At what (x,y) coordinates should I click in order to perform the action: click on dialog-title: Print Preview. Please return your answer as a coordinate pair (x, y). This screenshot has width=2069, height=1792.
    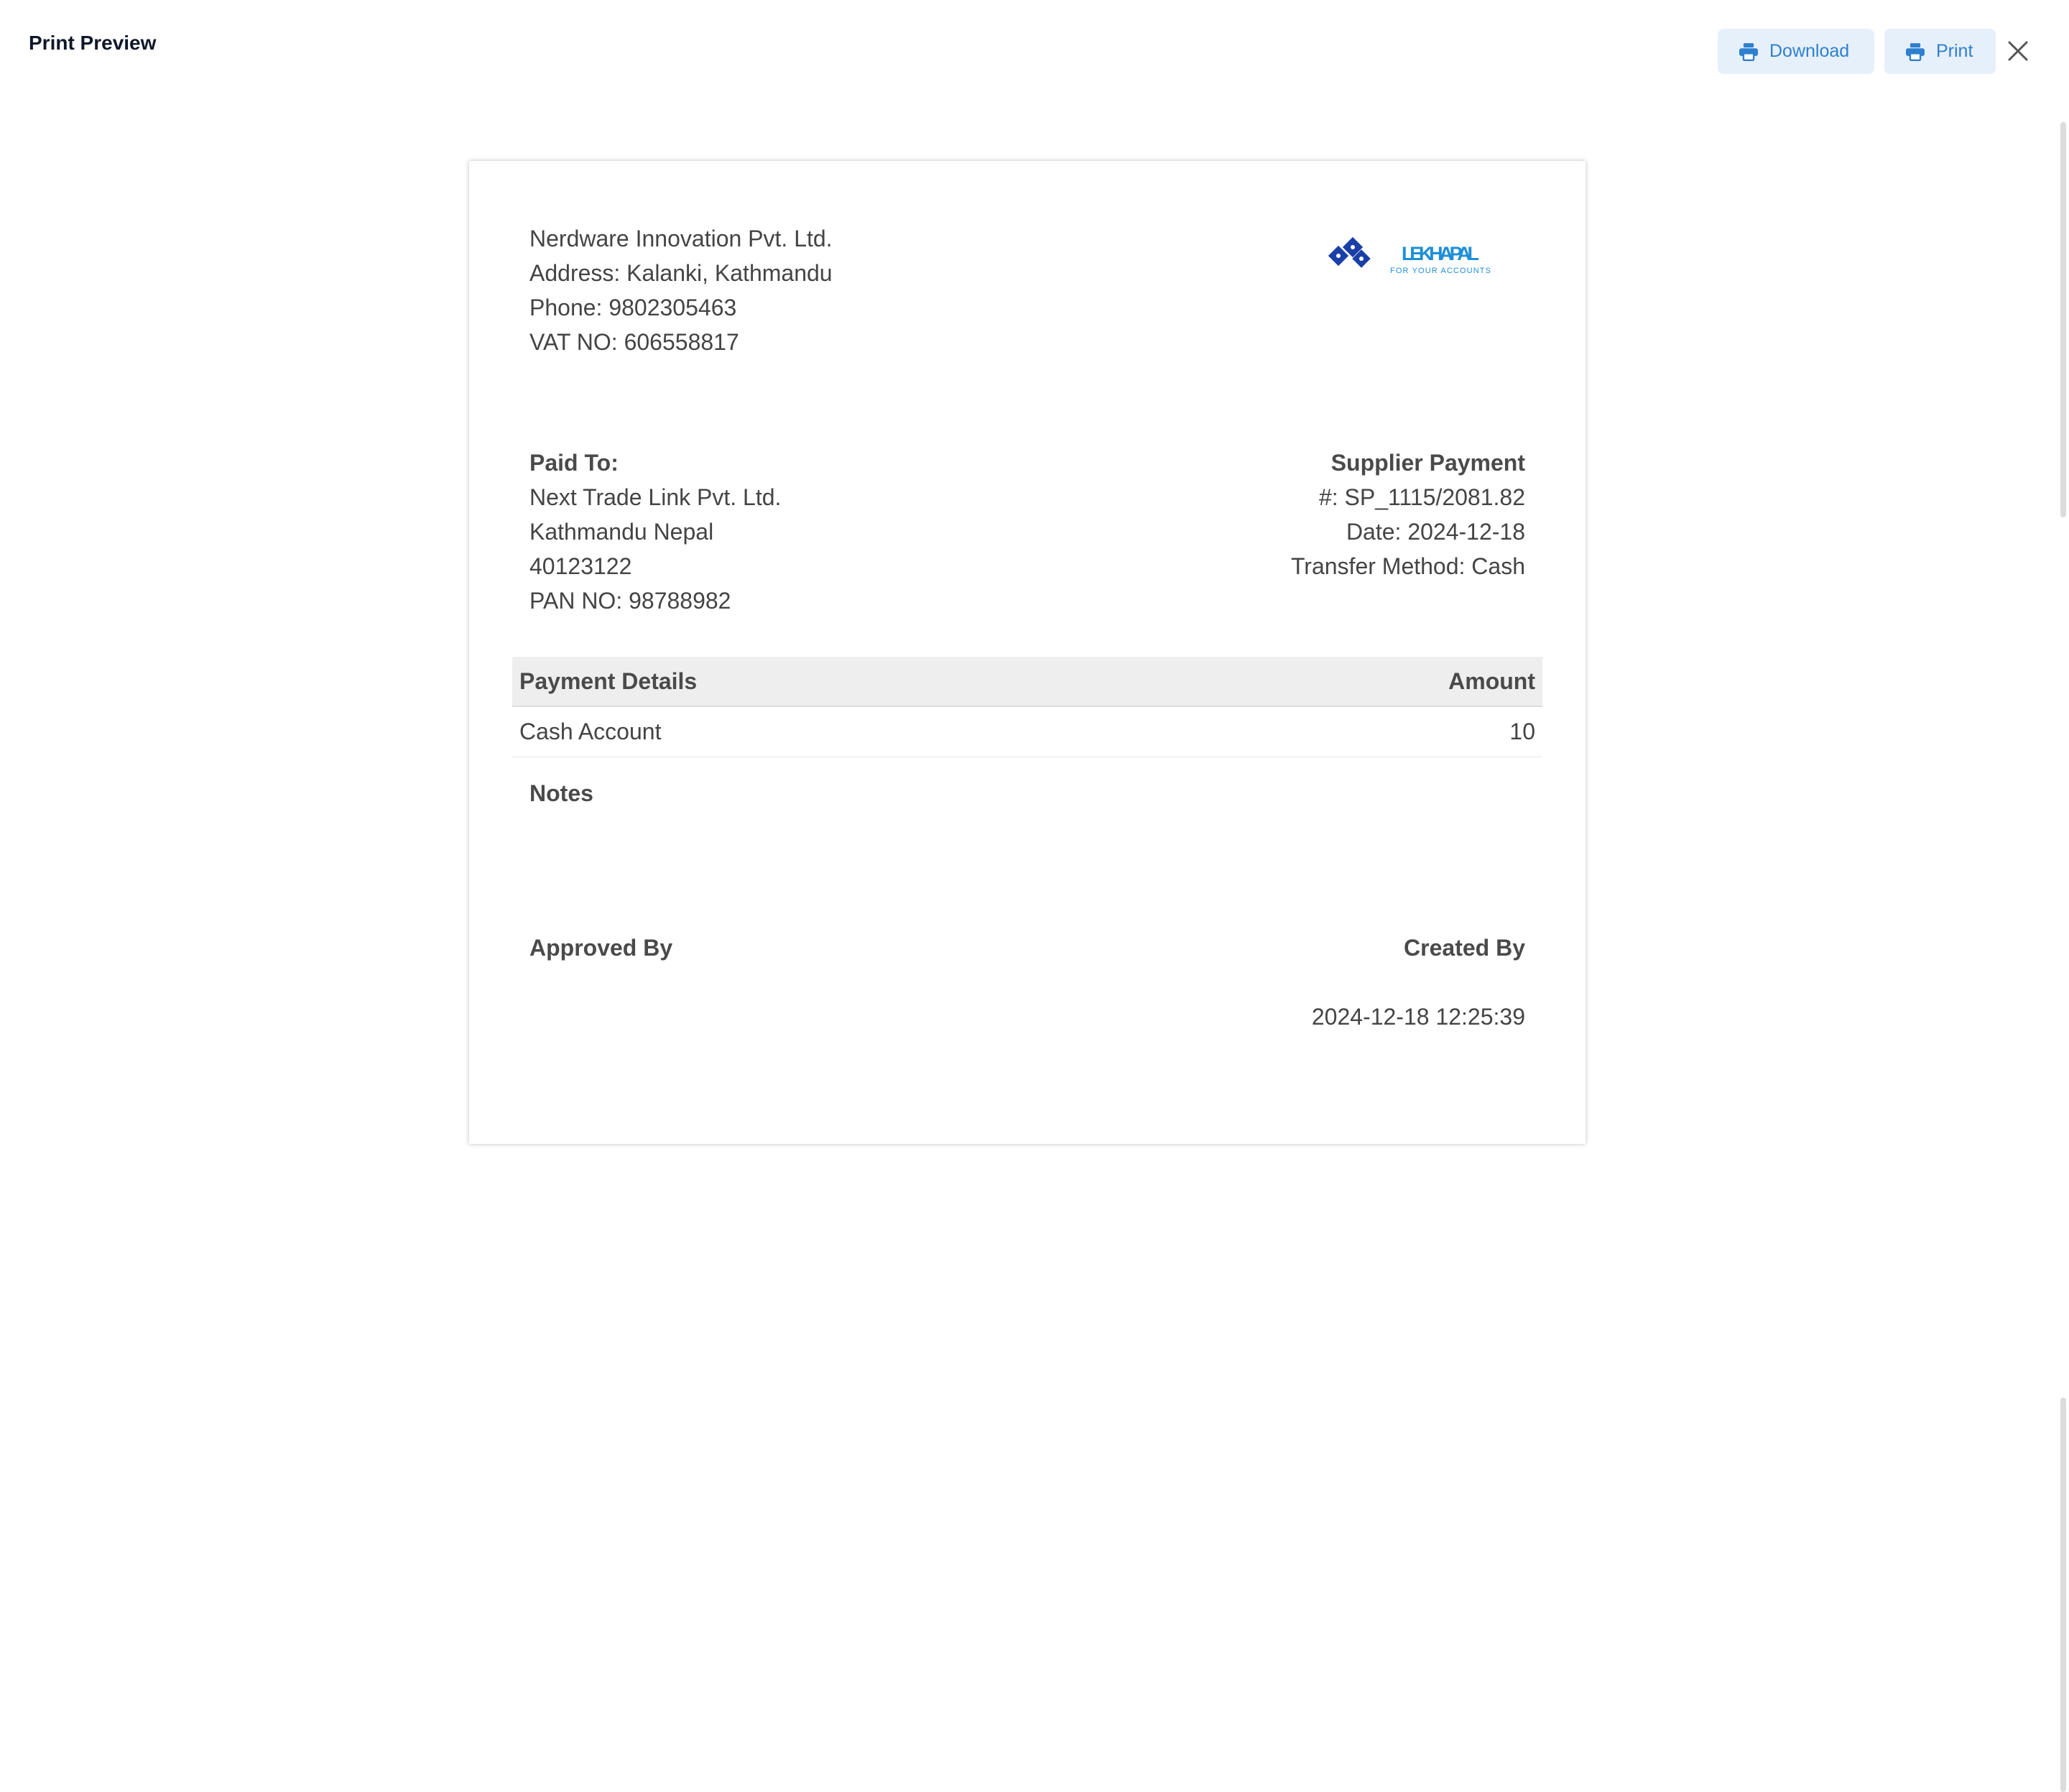
    Looking at the image, I should click on (93, 43).